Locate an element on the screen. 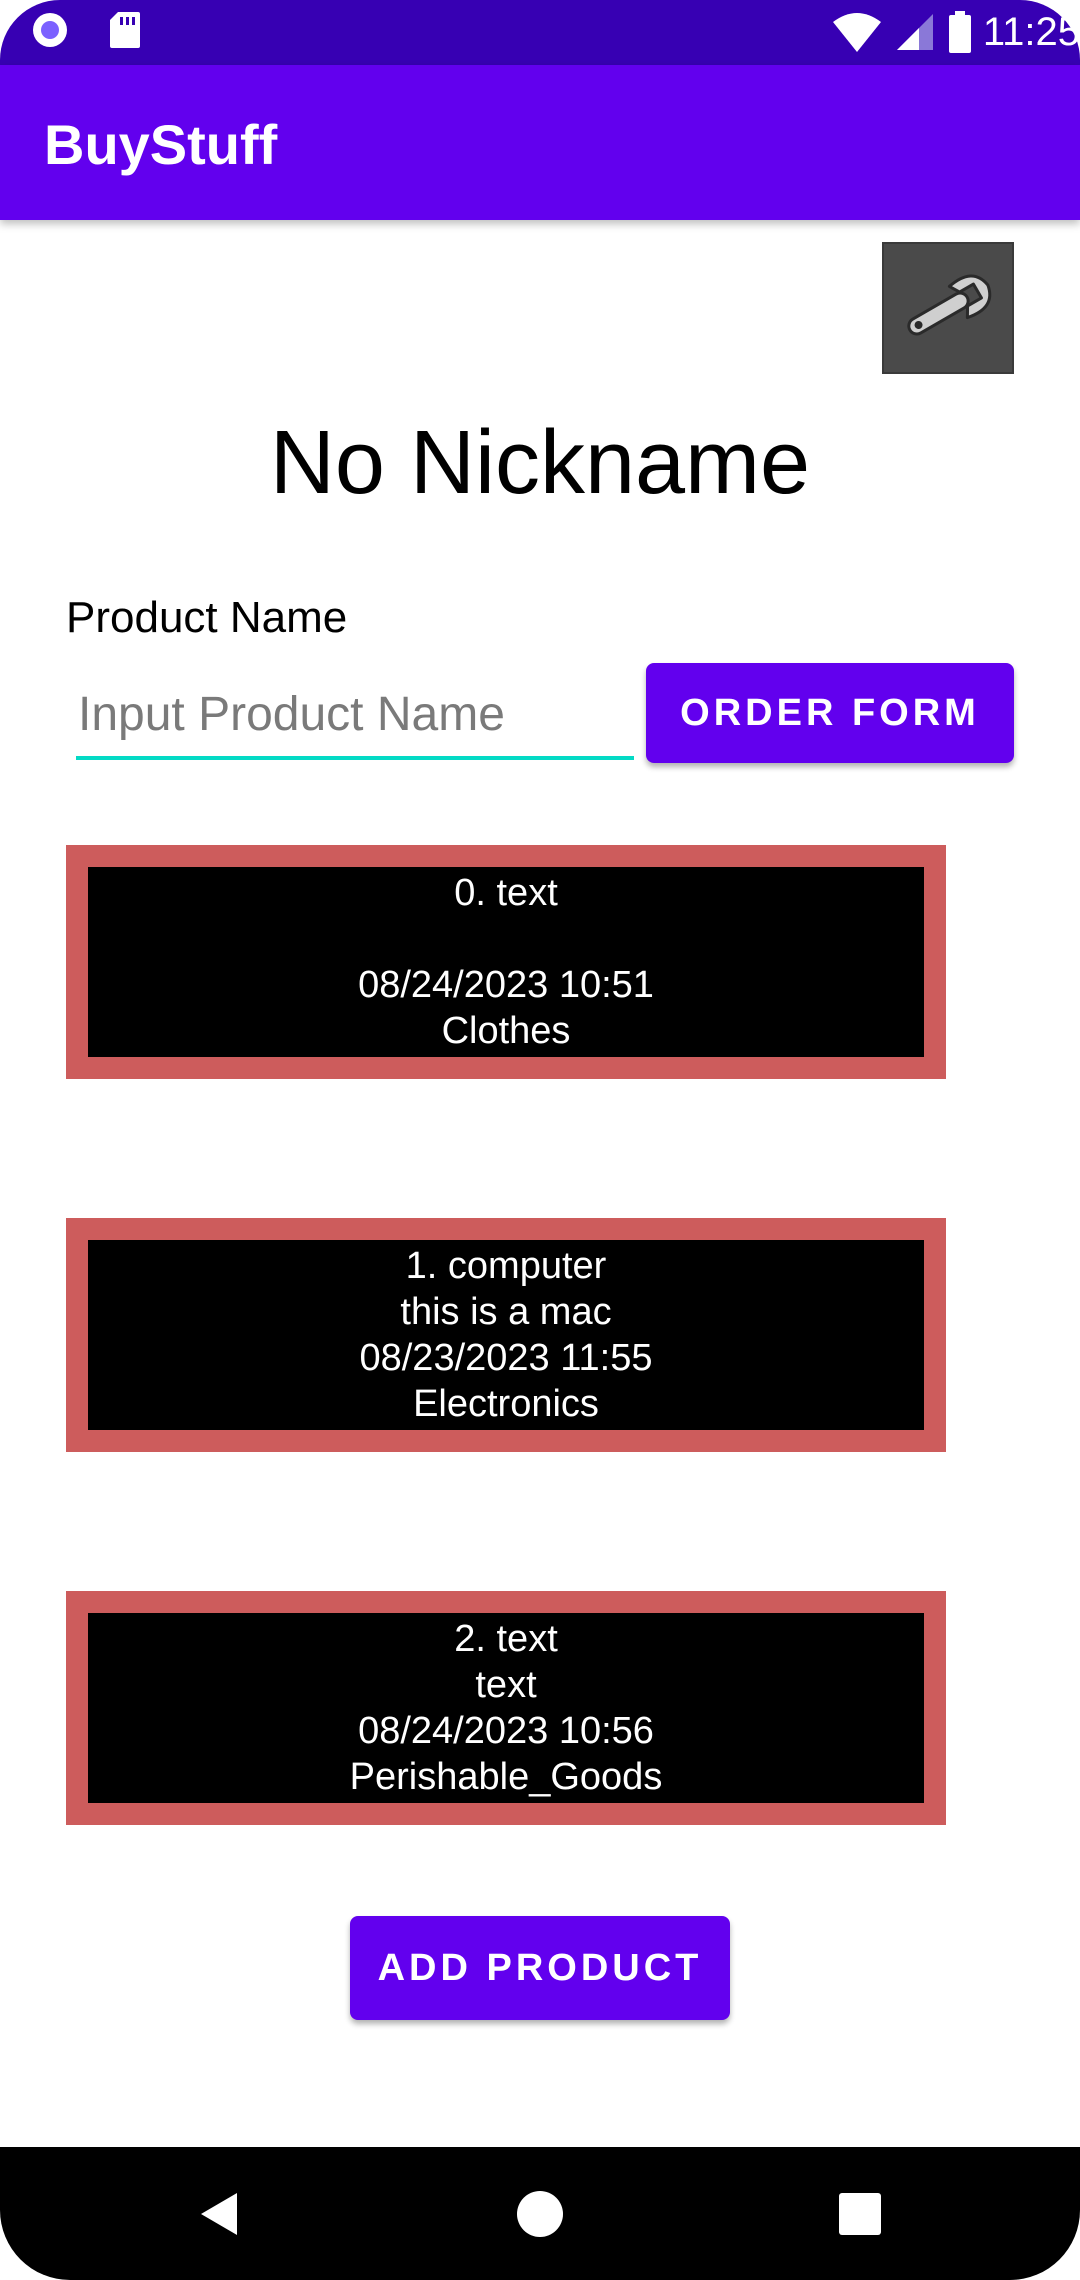 The image size is (1080, 2280). app-title: BuyStuff is located at coordinates (161, 144).